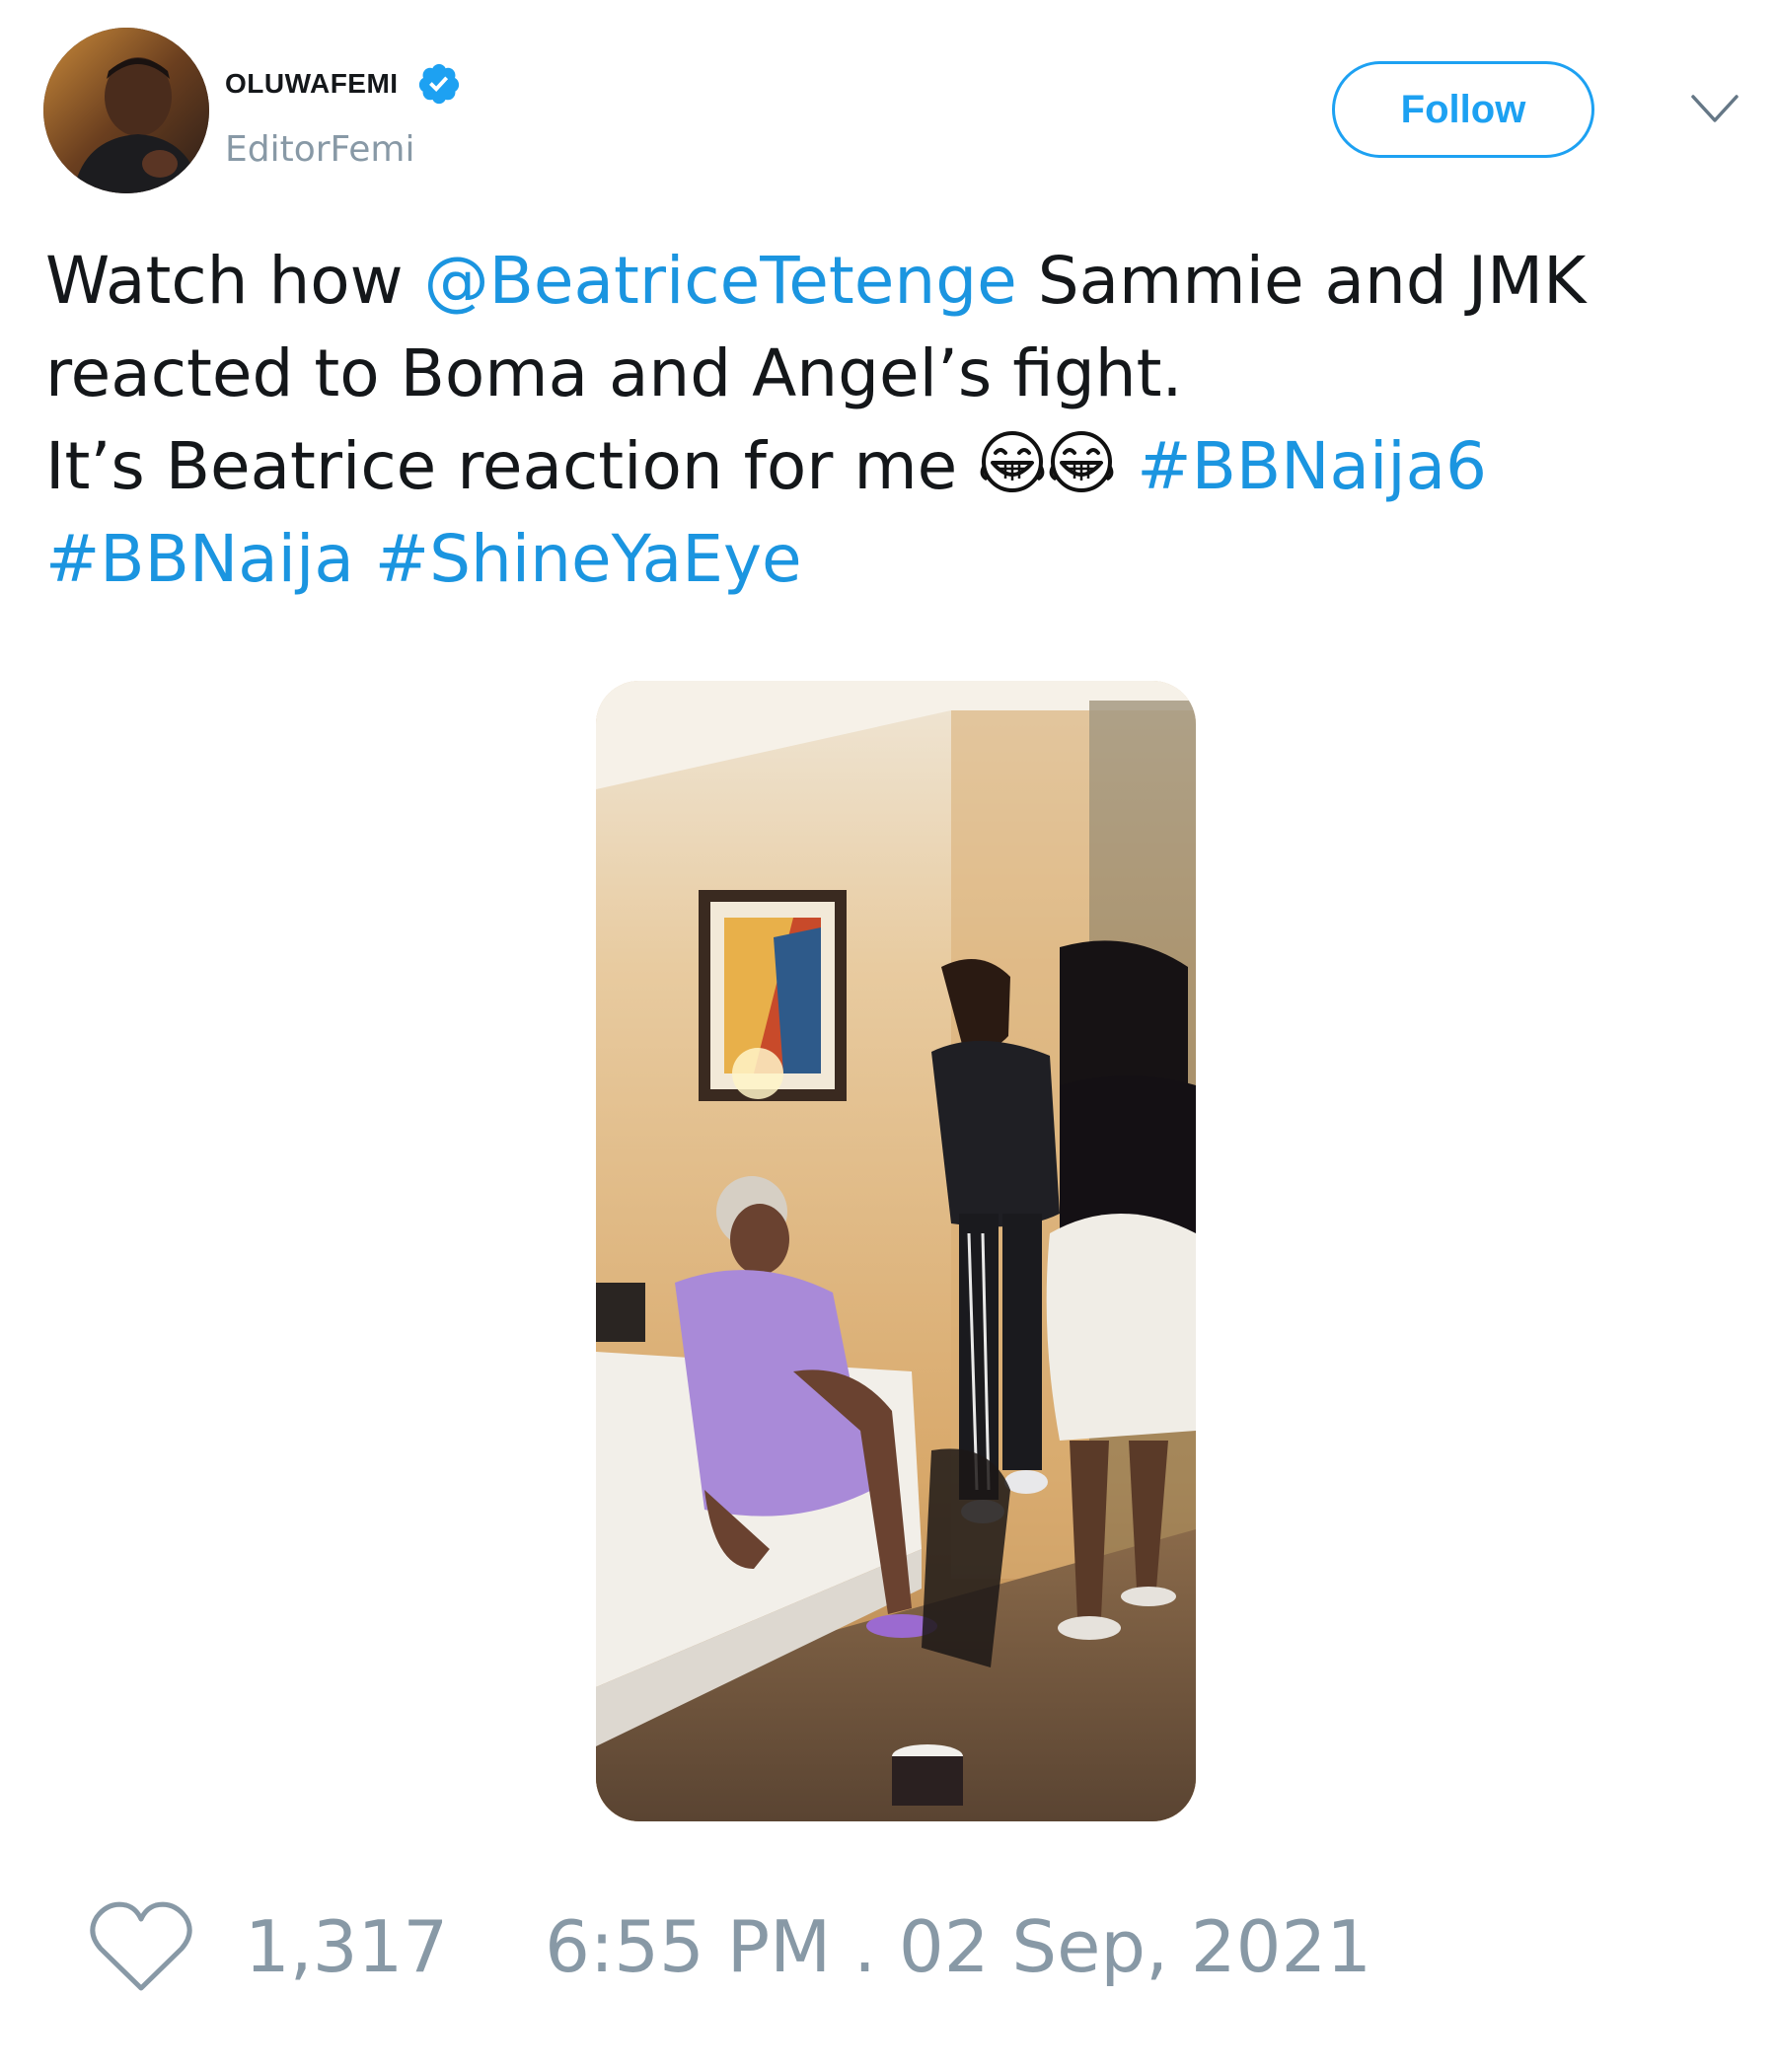  What do you see at coordinates (1302, 281) in the screenshot?
I see `tweet-text-segment: Sammie and JMK` at bounding box center [1302, 281].